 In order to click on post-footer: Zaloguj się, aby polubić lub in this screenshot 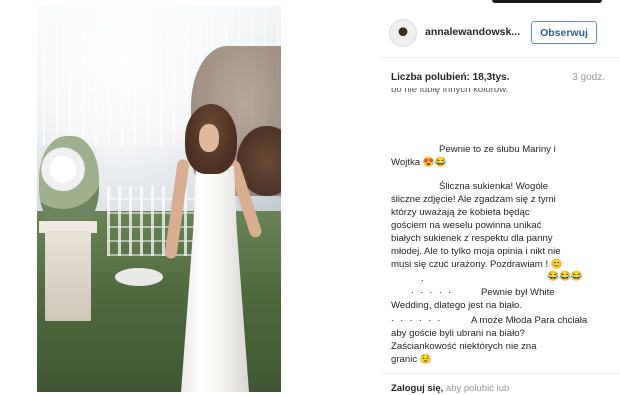, I will do `click(500, 384)`.